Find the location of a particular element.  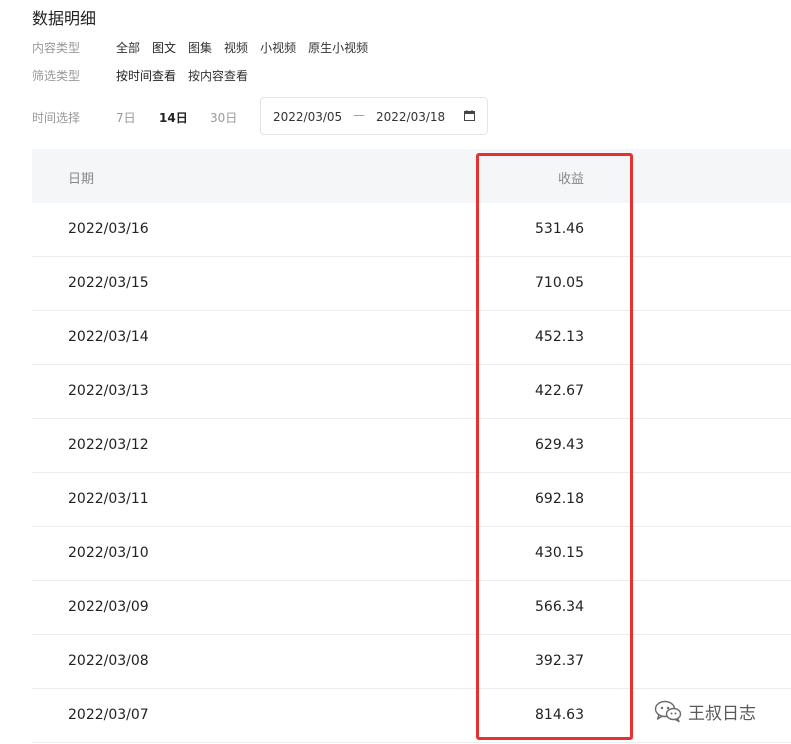

date-range-start: 2022/03/05 is located at coordinates (307, 117).